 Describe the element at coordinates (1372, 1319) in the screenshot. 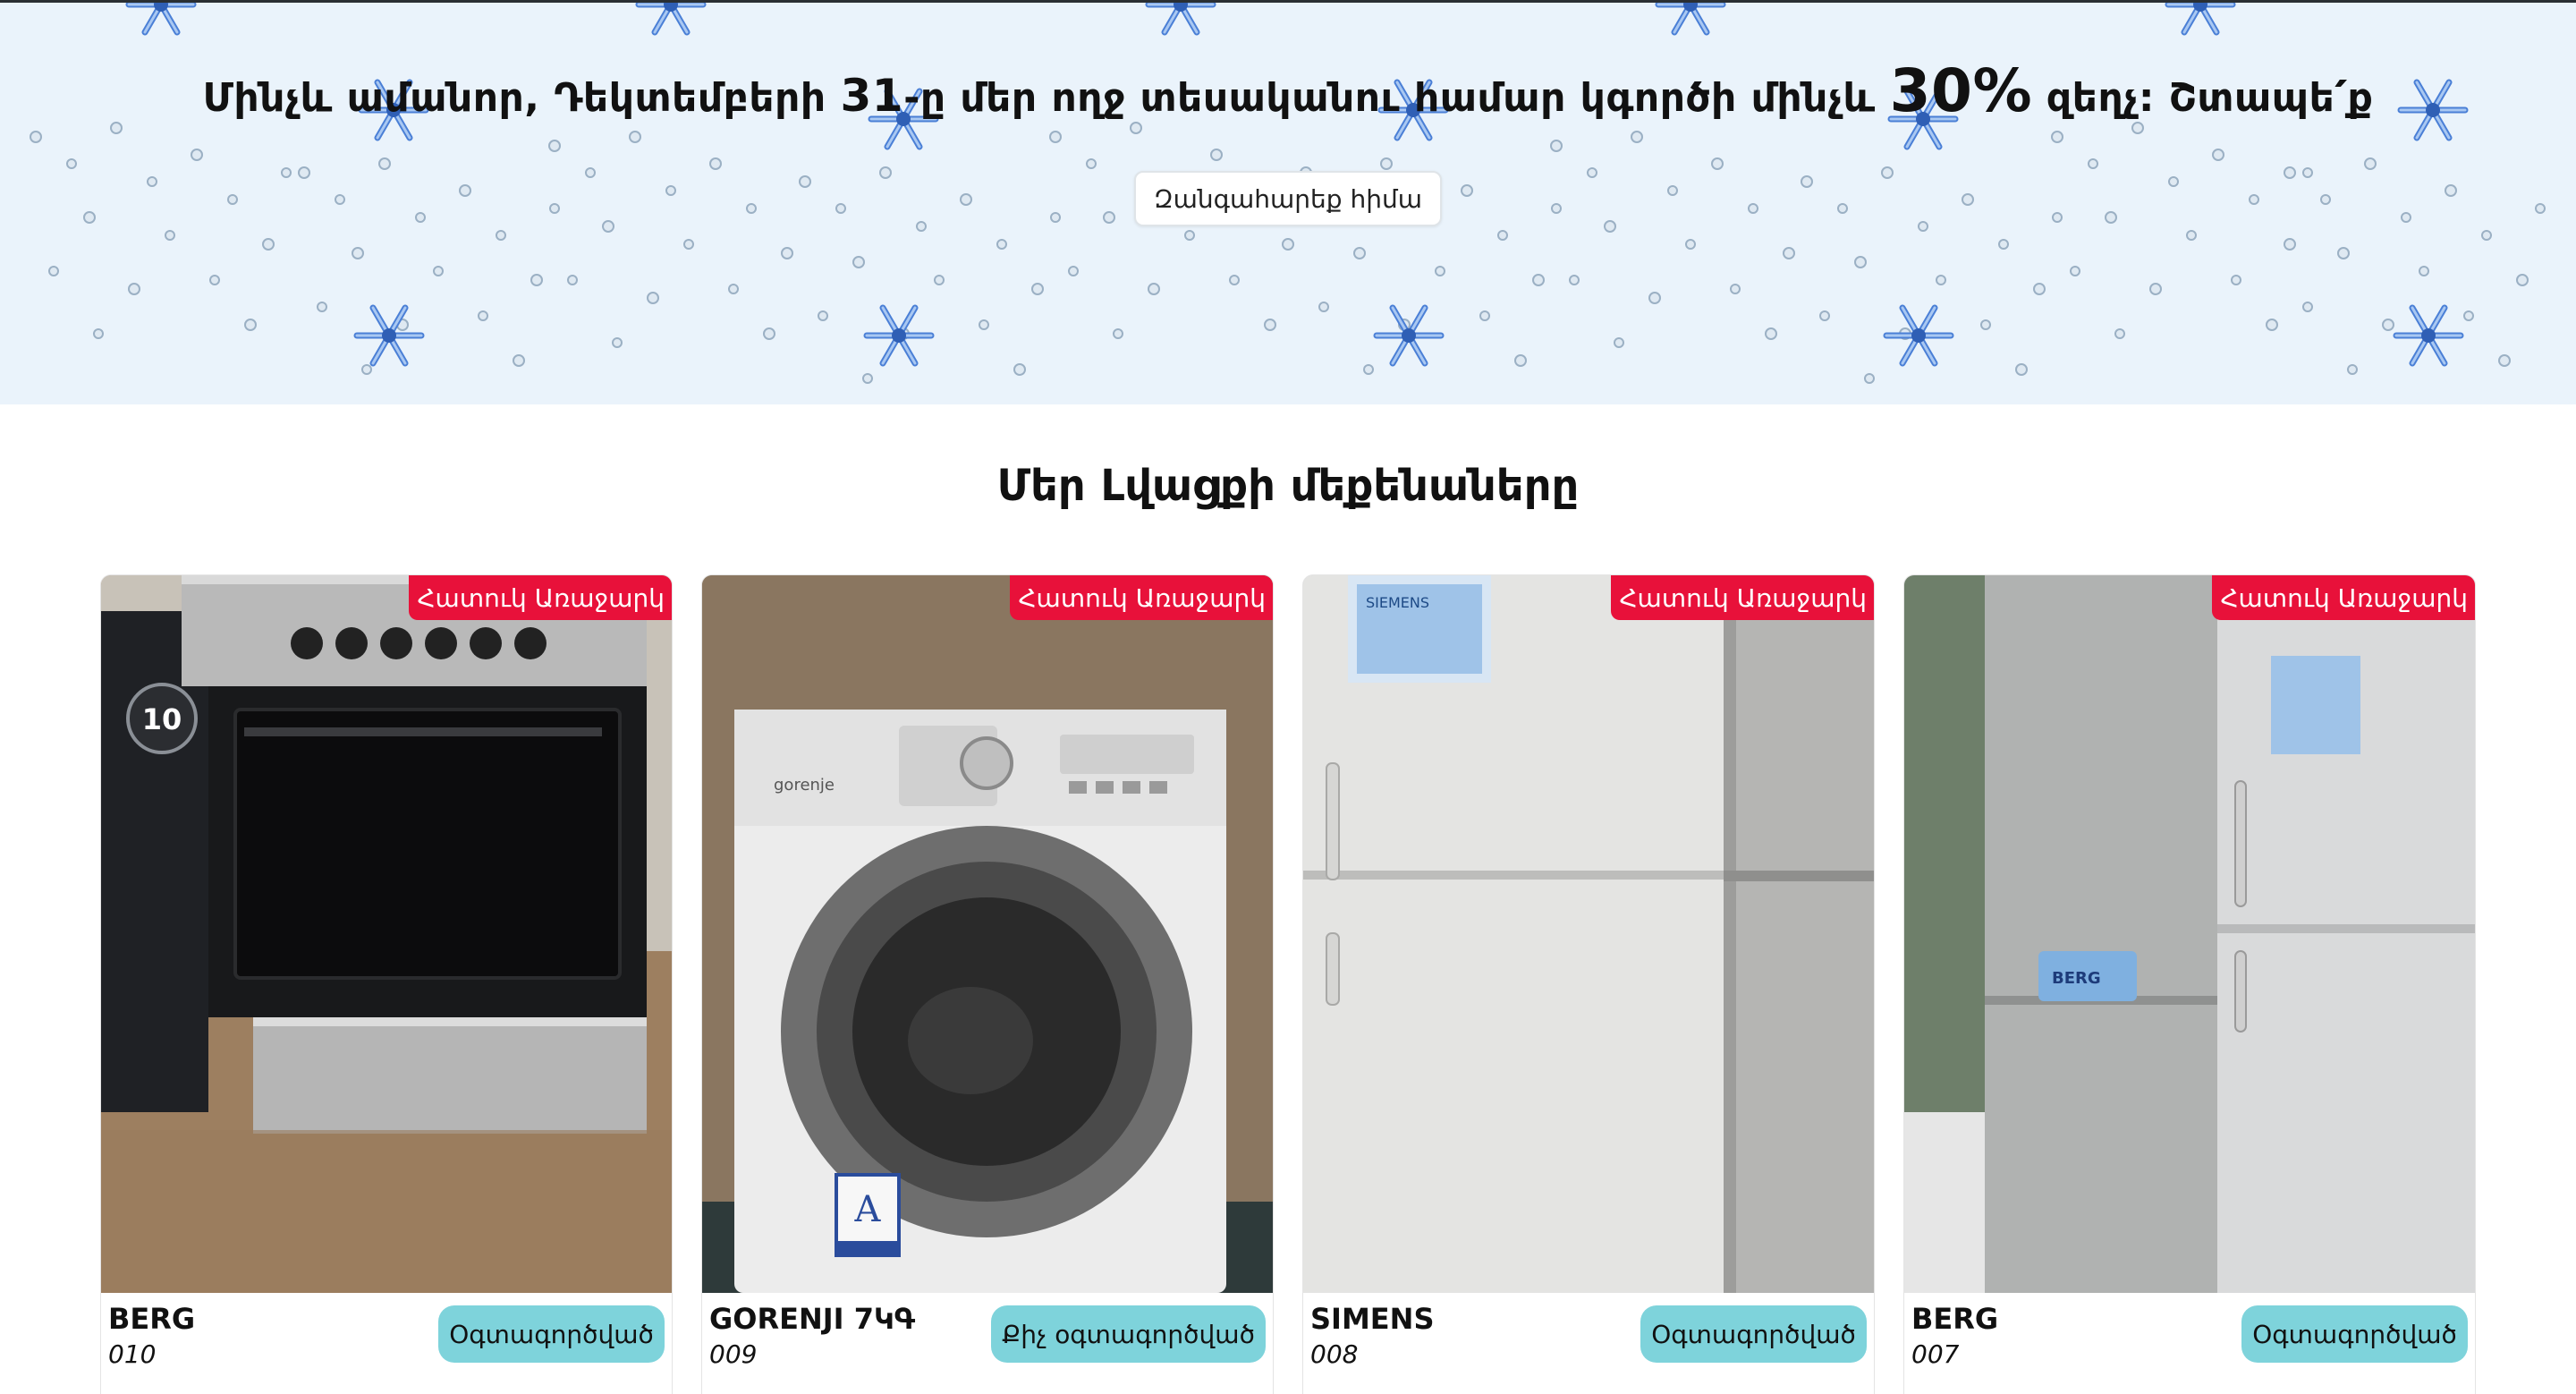

I see `product-brand: SIMENS` at that location.